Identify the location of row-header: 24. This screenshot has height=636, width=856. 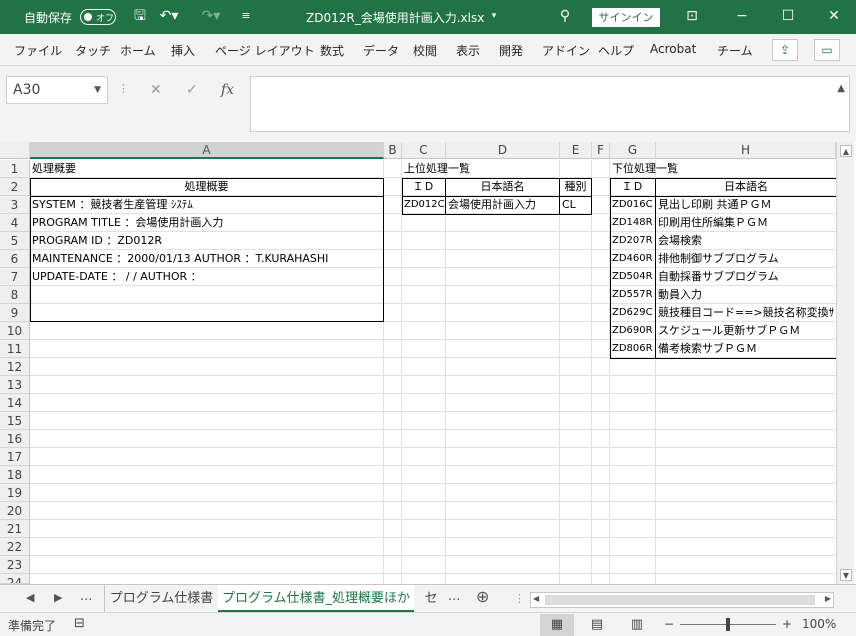
(15, 579).